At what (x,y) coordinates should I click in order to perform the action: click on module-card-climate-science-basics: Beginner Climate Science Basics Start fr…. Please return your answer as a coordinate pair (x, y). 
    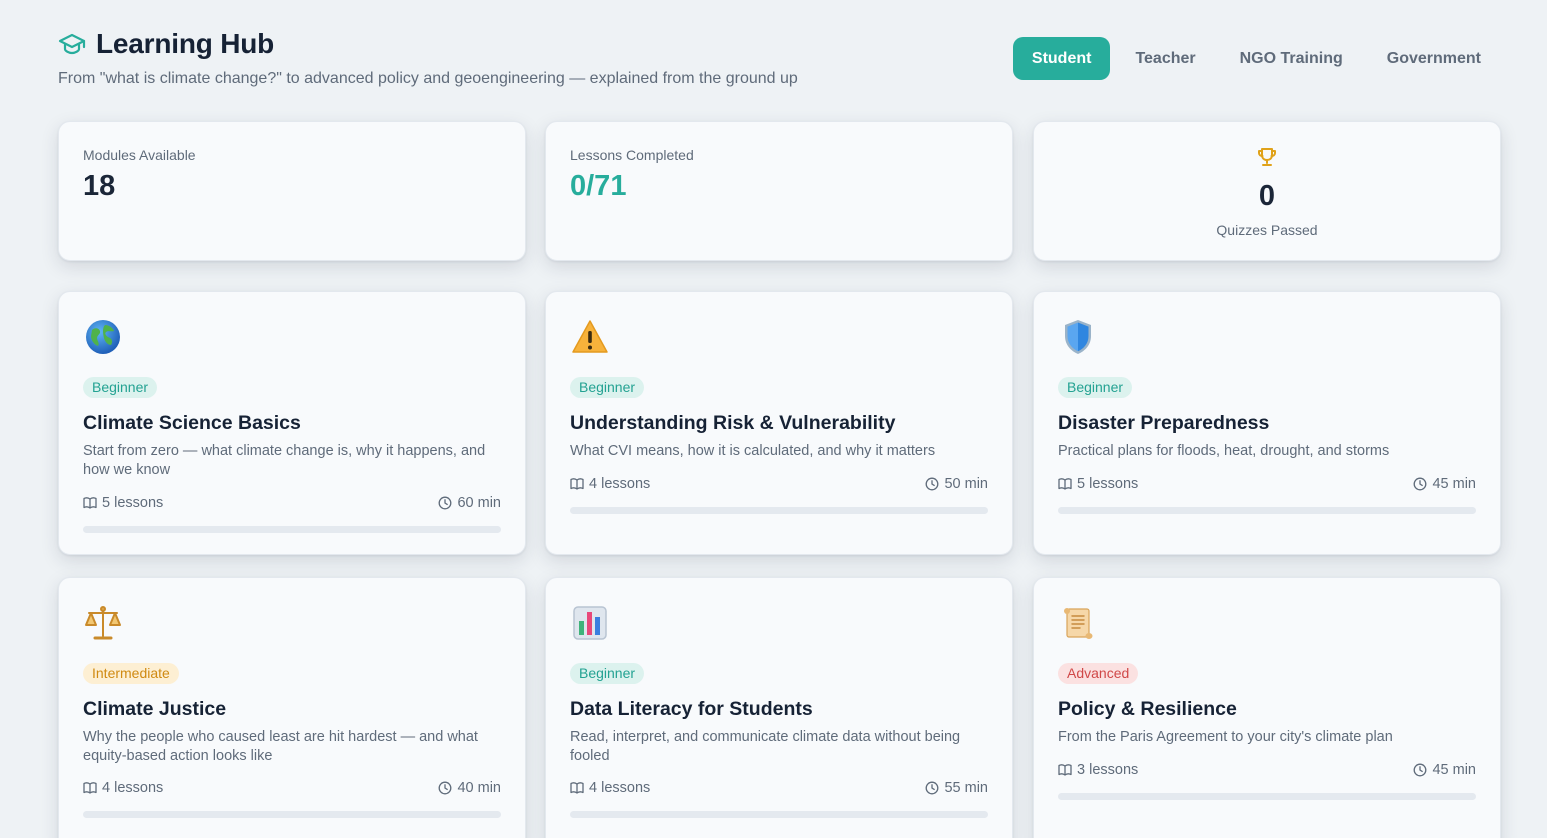
    Looking at the image, I should click on (292, 423).